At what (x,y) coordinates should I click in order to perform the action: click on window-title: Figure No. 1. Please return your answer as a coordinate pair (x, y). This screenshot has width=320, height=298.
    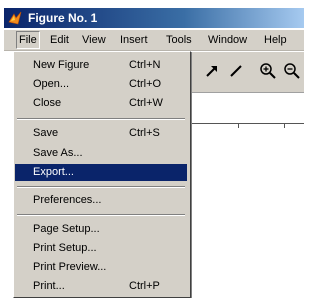
    Looking at the image, I should click on (63, 18).